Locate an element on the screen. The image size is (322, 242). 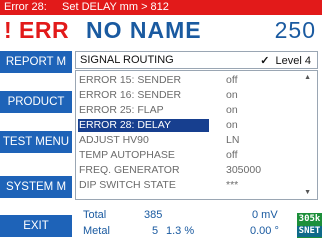
panel-title: SIGNAL ROUTING is located at coordinates (127, 60).